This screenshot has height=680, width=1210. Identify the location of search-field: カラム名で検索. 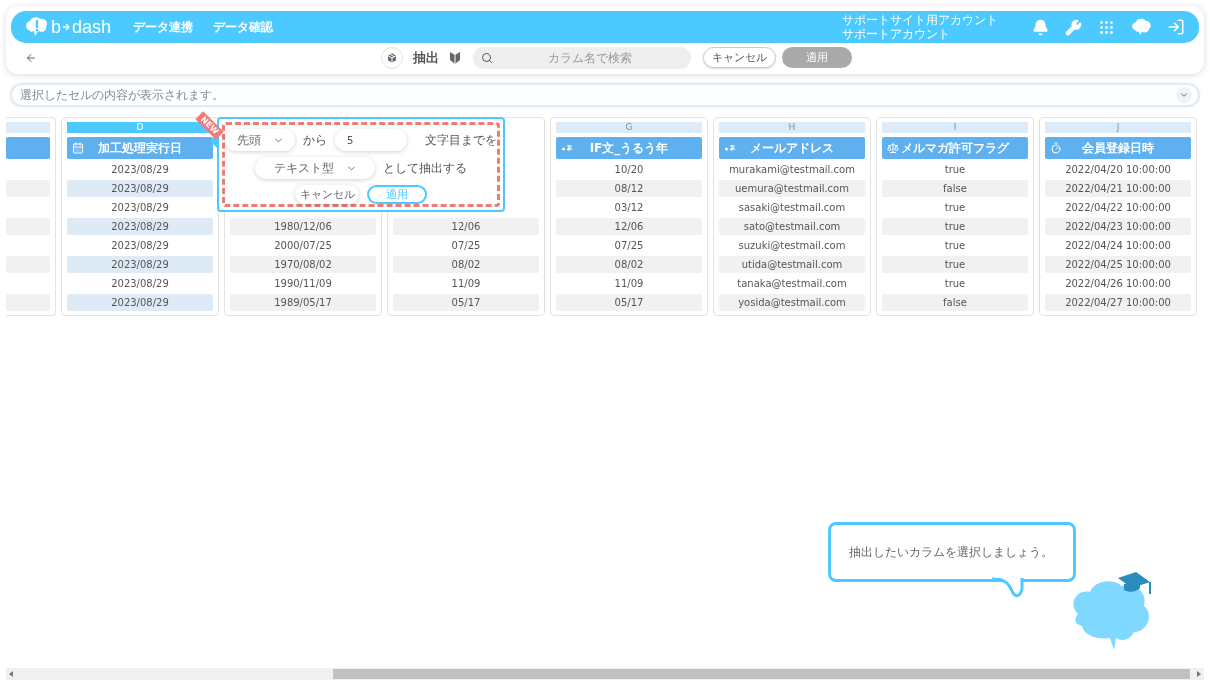
(582, 57).